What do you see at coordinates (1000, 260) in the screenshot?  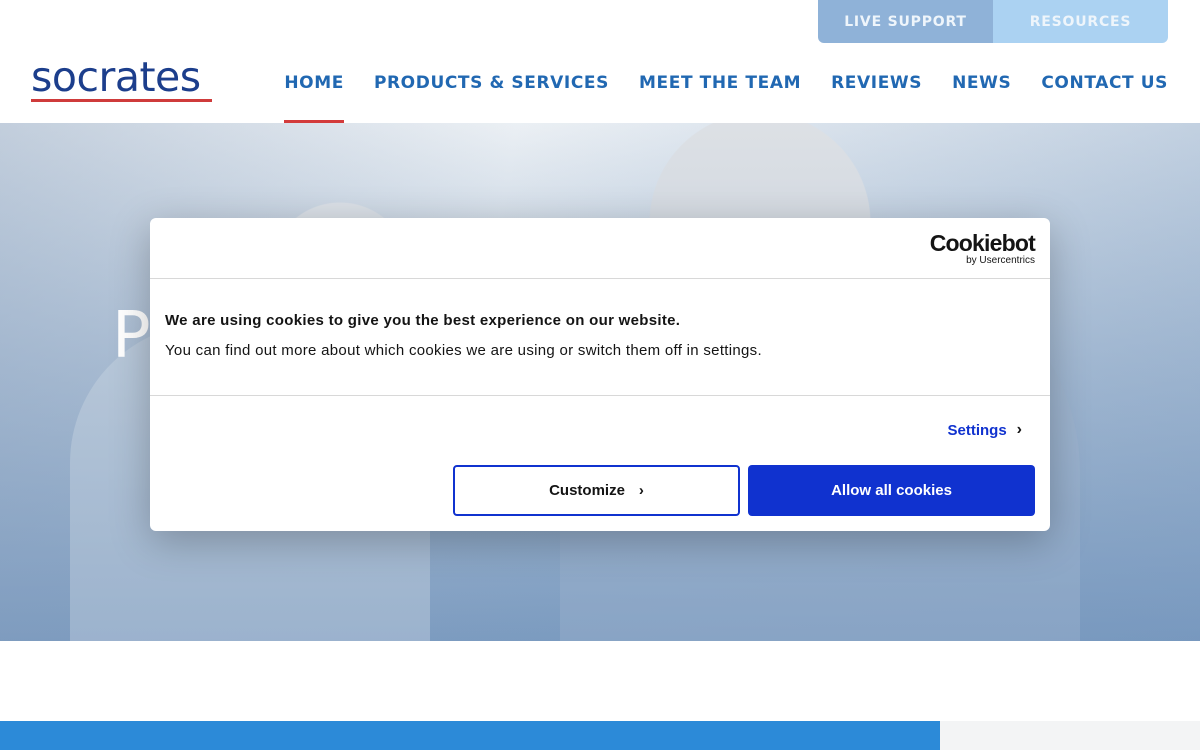 I see `cookiebot-brand-sub: by Usercentrics` at bounding box center [1000, 260].